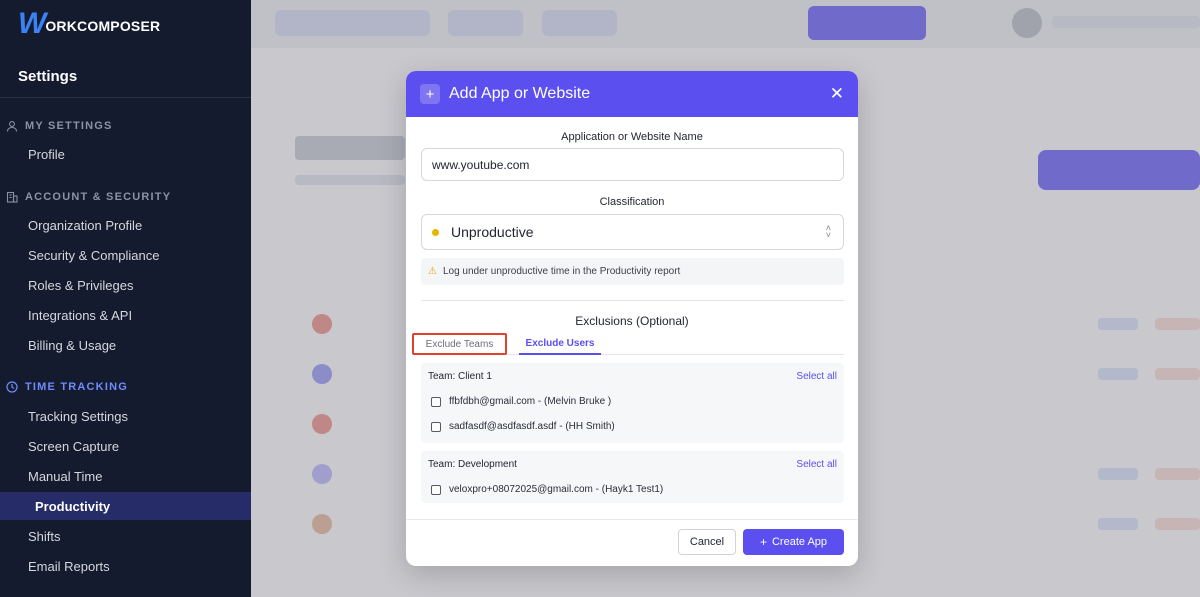  Describe the element at coordinates (46, 154) in the screenshot. I see `sidebar-item-profile: Profile` at that location.